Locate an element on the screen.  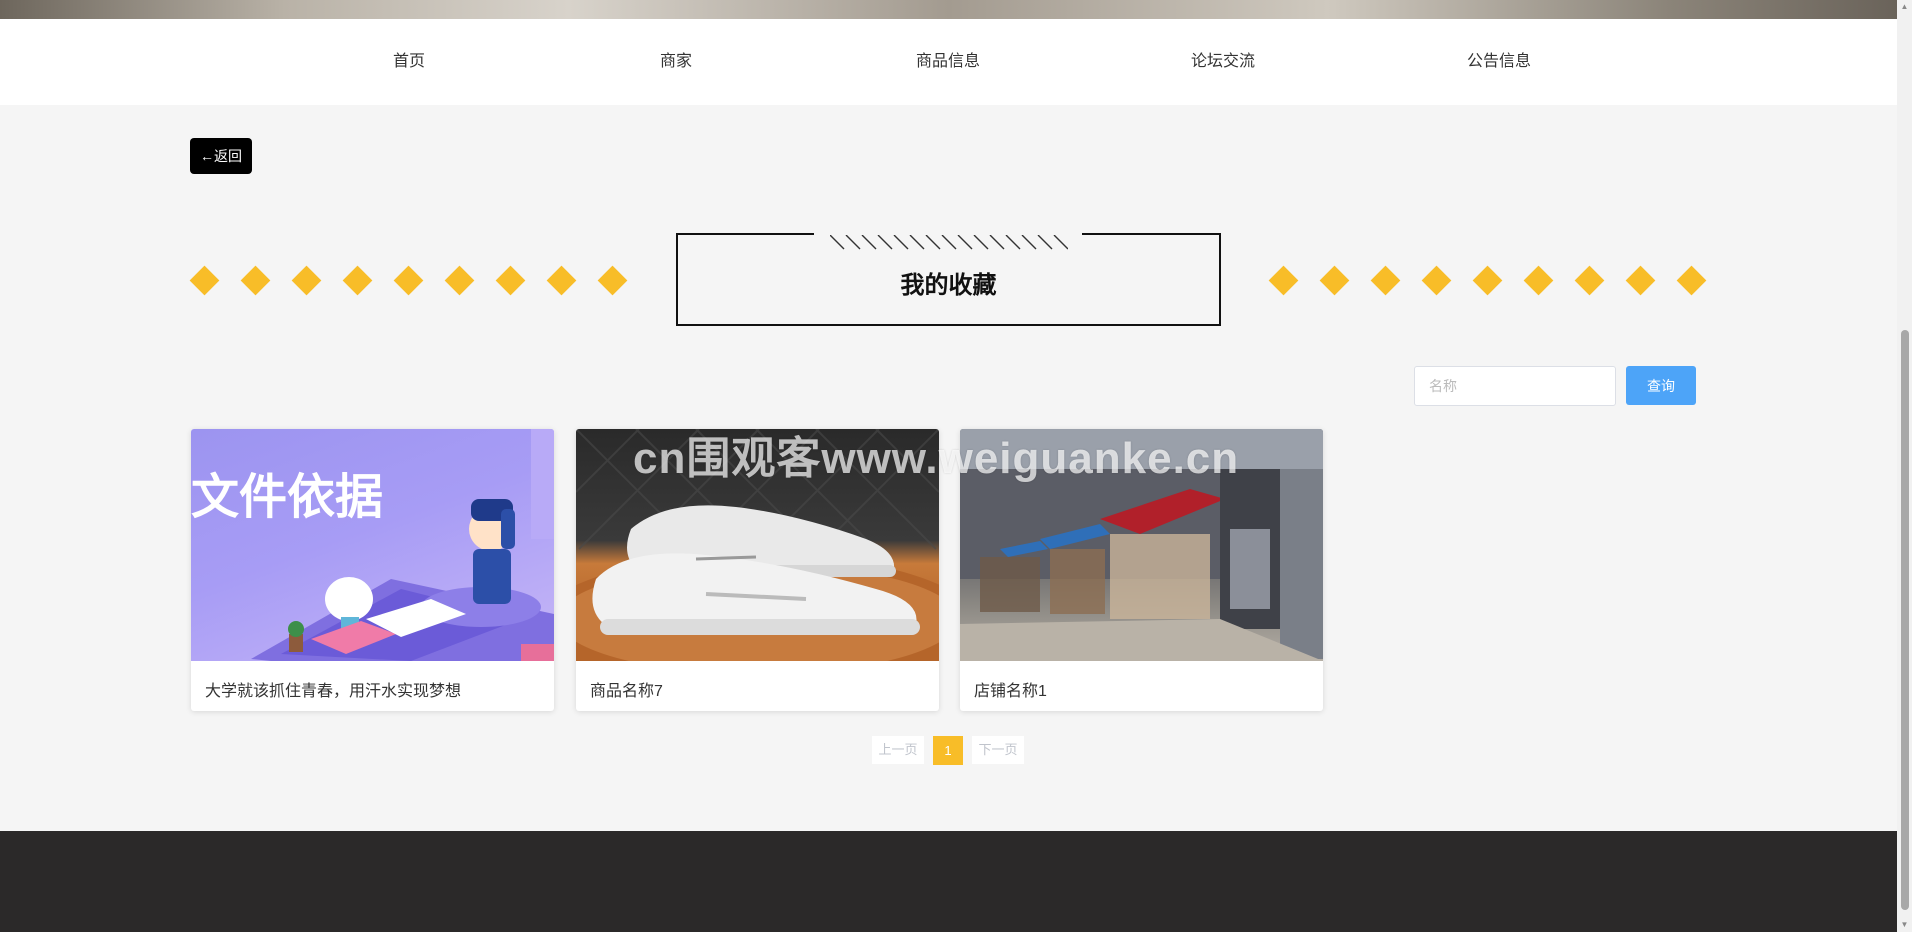
nav-item-announcements: 公告信息 is located at coordinates (1499, 62).